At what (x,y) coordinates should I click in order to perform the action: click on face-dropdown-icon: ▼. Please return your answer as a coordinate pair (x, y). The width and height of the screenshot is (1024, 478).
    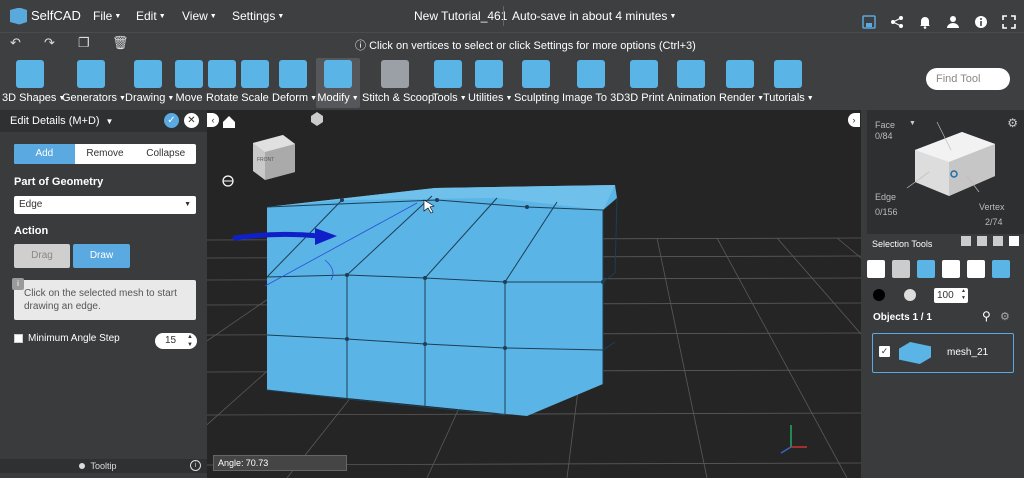
    Looking at the image, I should click on (912, 123).